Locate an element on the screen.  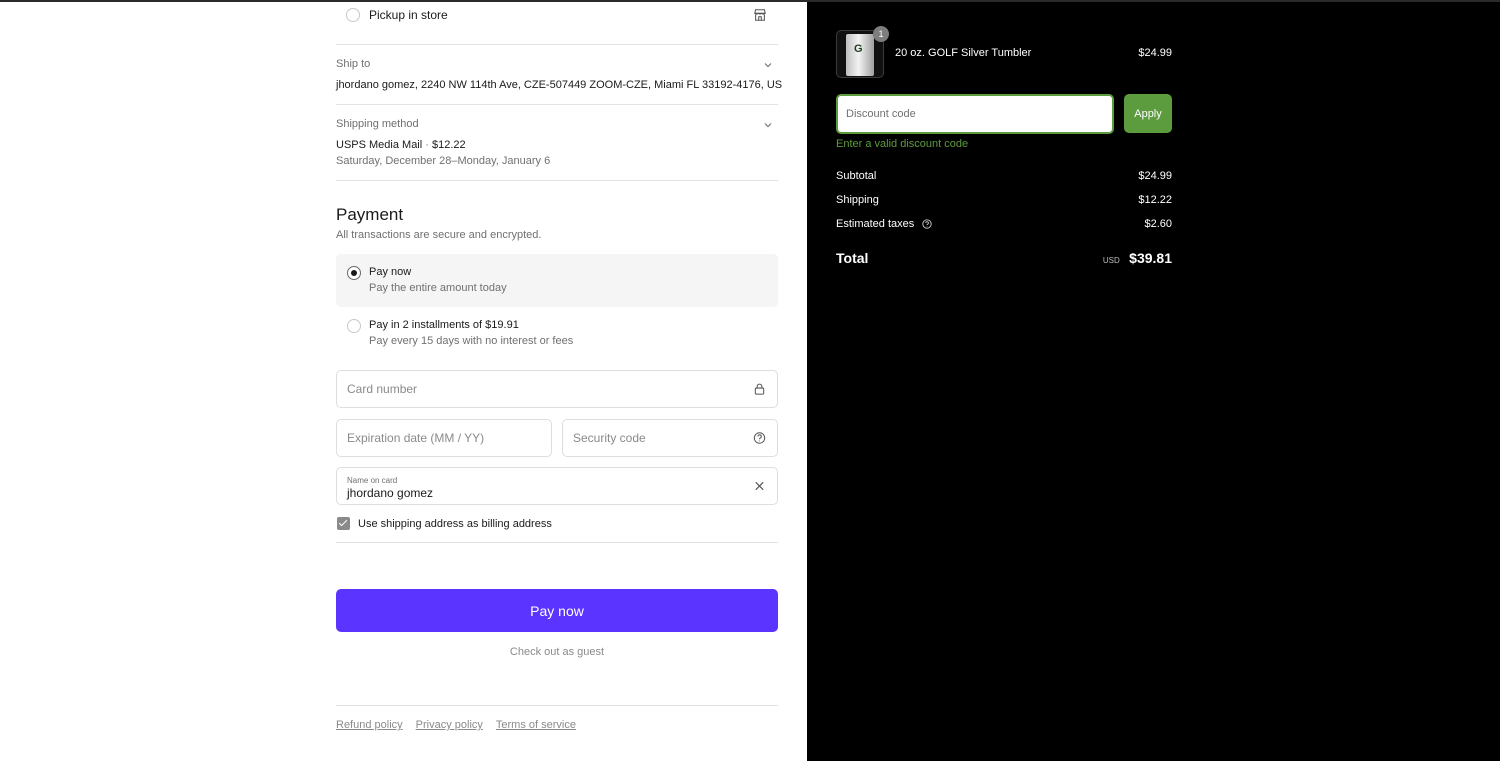
shipping-label: Shipping is located at coordinates (857, 200).